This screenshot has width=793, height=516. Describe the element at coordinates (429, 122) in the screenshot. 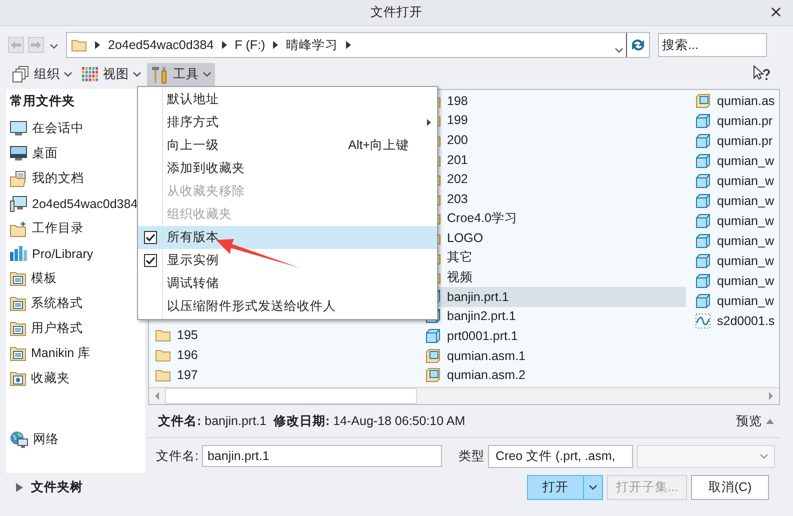

I see `submenu-arrow-icon` at that location.